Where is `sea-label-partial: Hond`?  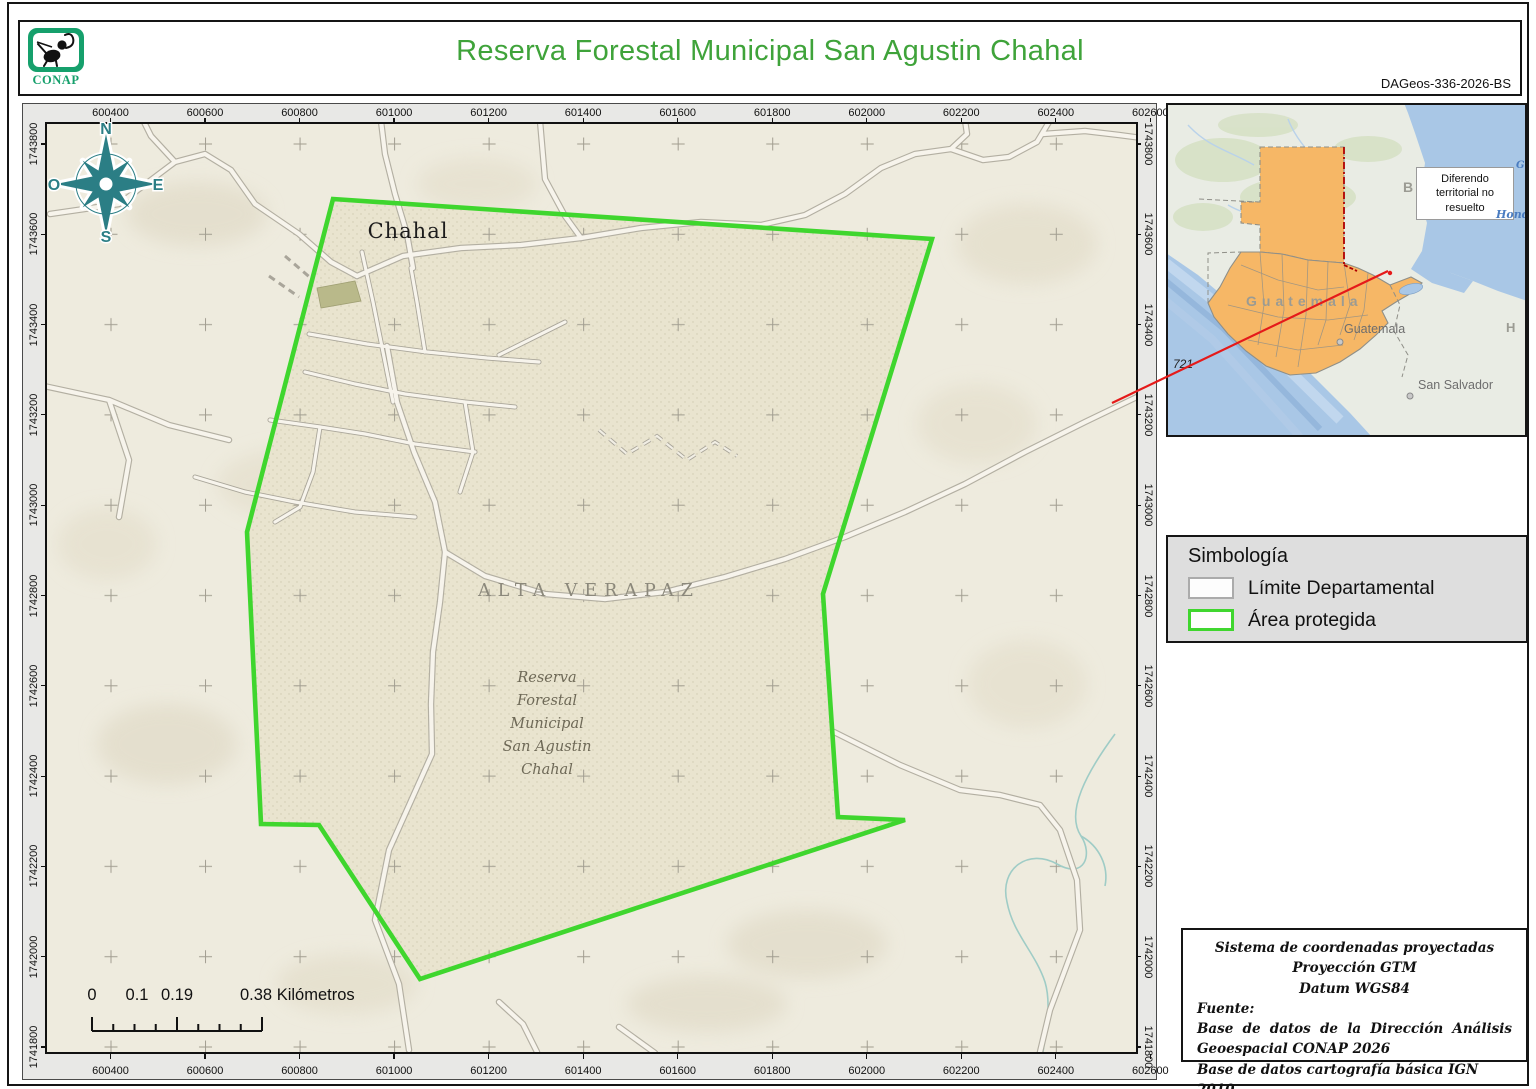 sea-label-partial: Hond is located at coordinates (1511, 214).